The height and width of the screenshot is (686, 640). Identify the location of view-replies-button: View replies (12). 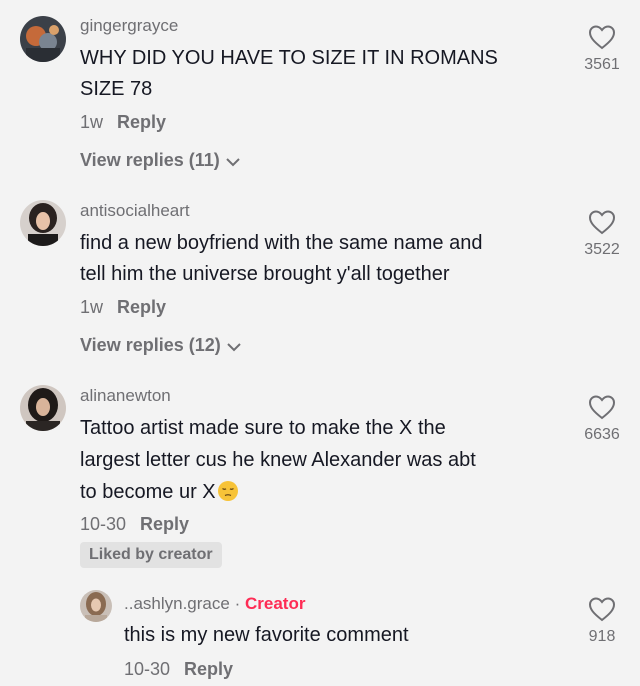
(160, 346).